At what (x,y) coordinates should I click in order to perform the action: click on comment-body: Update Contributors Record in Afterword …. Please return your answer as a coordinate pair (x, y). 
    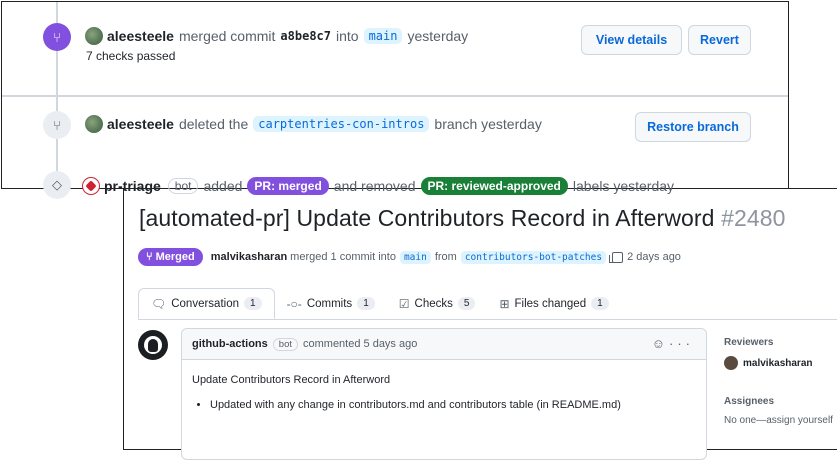
    Looking at the image, I should click on (444, 390).